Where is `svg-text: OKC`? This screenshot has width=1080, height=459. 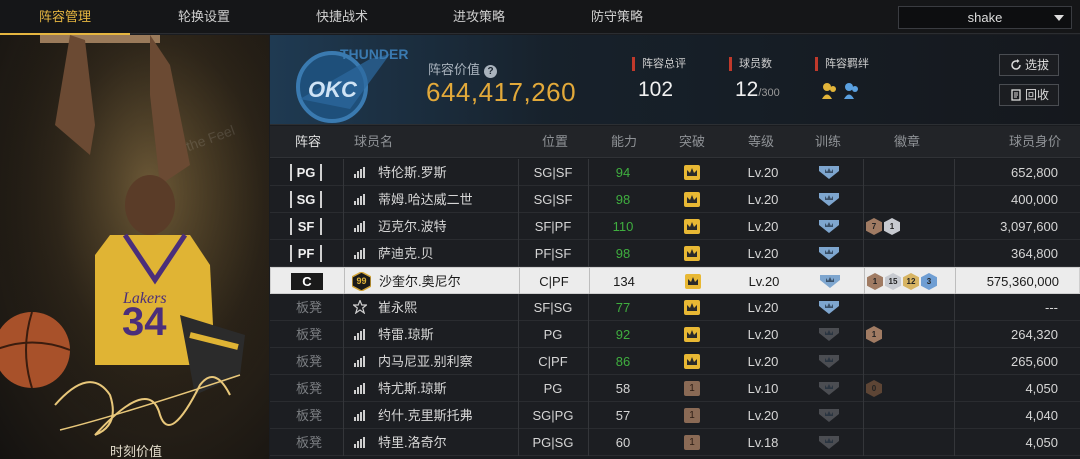
svg-text: OKC is located at coordinates (333, 89).